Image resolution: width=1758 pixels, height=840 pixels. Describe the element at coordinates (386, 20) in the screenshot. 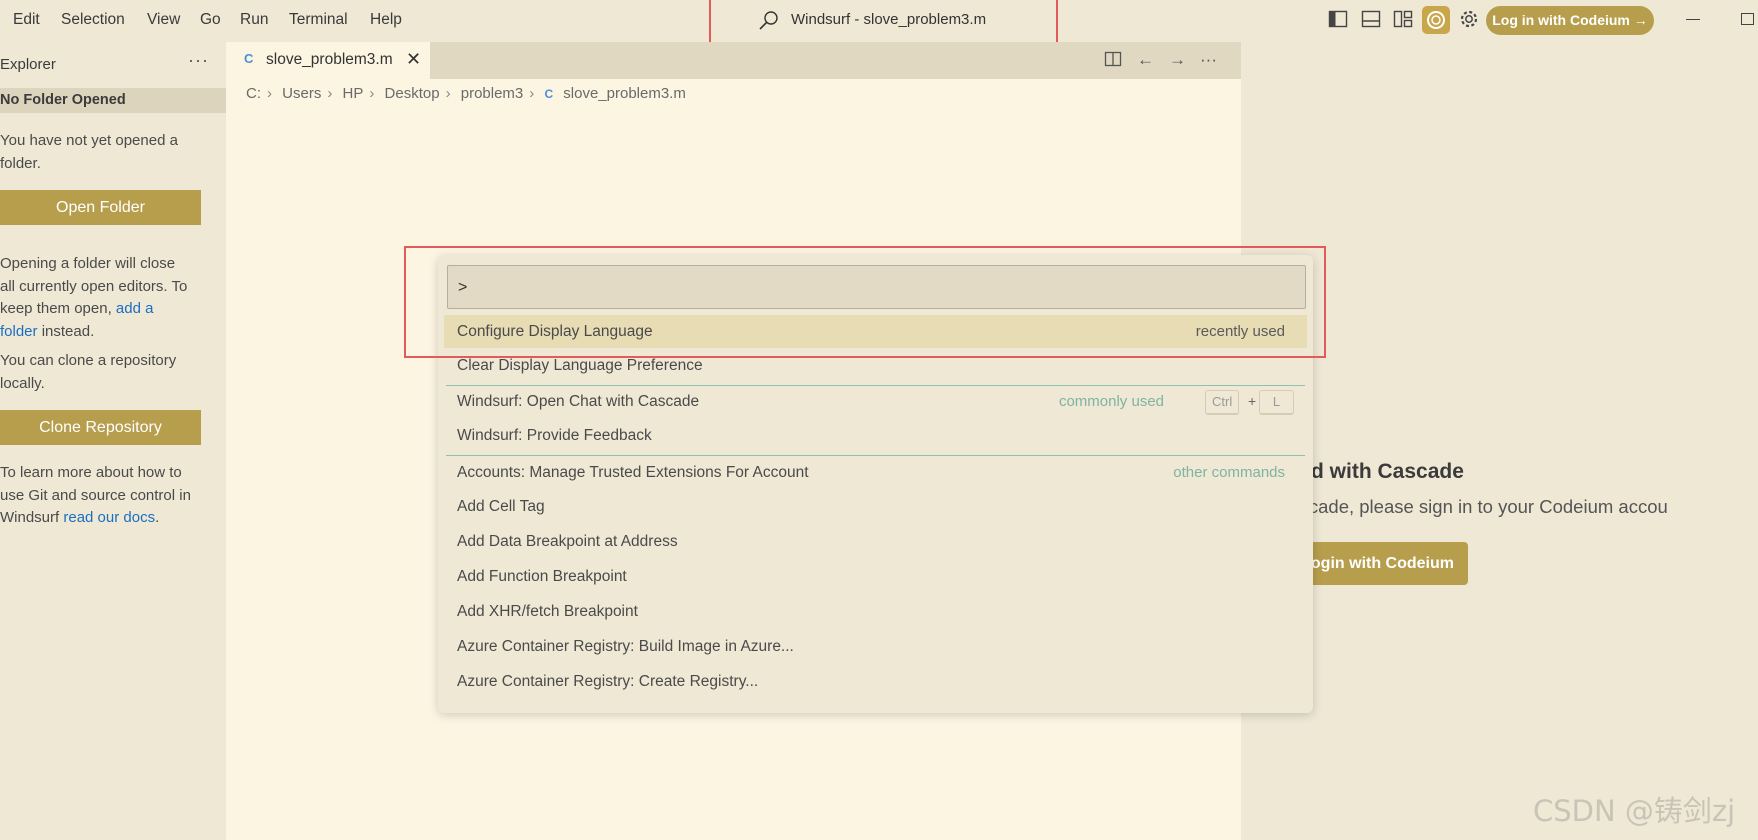

I see `menu-help: Help` at that location.